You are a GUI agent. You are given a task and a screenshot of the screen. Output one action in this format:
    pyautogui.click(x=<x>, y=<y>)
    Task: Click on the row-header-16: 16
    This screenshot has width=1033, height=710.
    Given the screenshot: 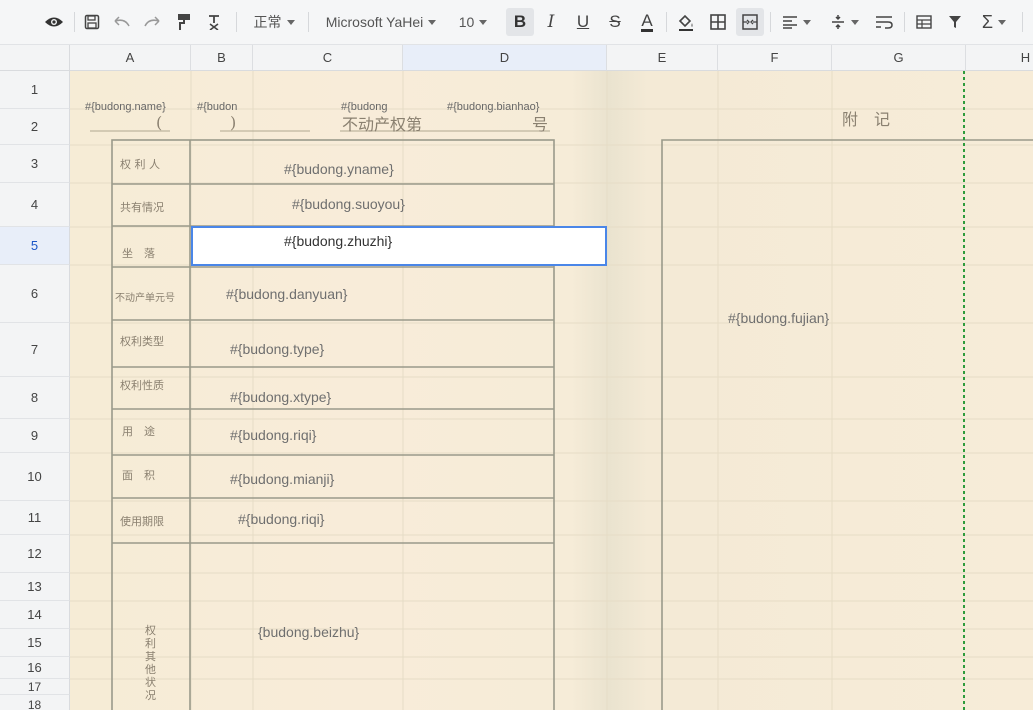 What is the action you would take?
    pyautogui.click(x=35, y=668)
    